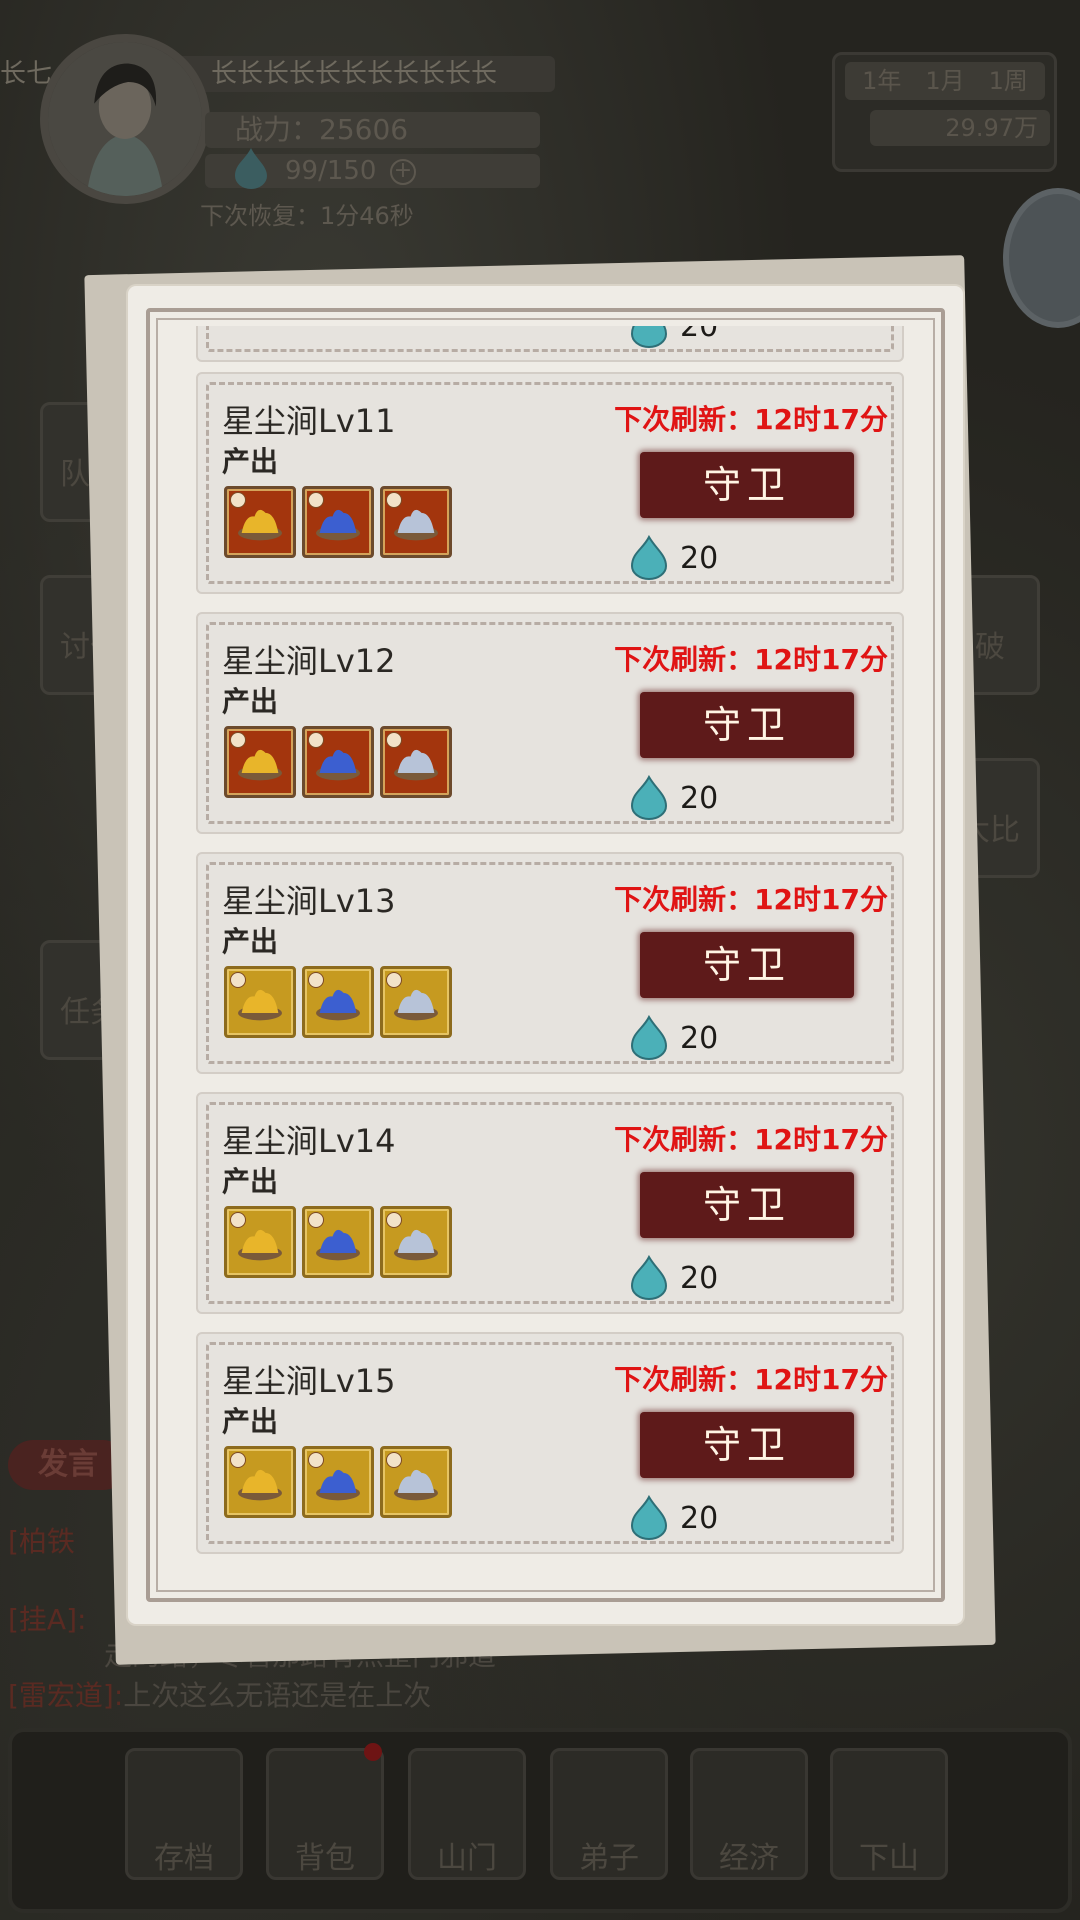 The width and height of the screenshot is (1080, 1920). I want to click on chat-line: [挂A]:, so click(47, 1619).